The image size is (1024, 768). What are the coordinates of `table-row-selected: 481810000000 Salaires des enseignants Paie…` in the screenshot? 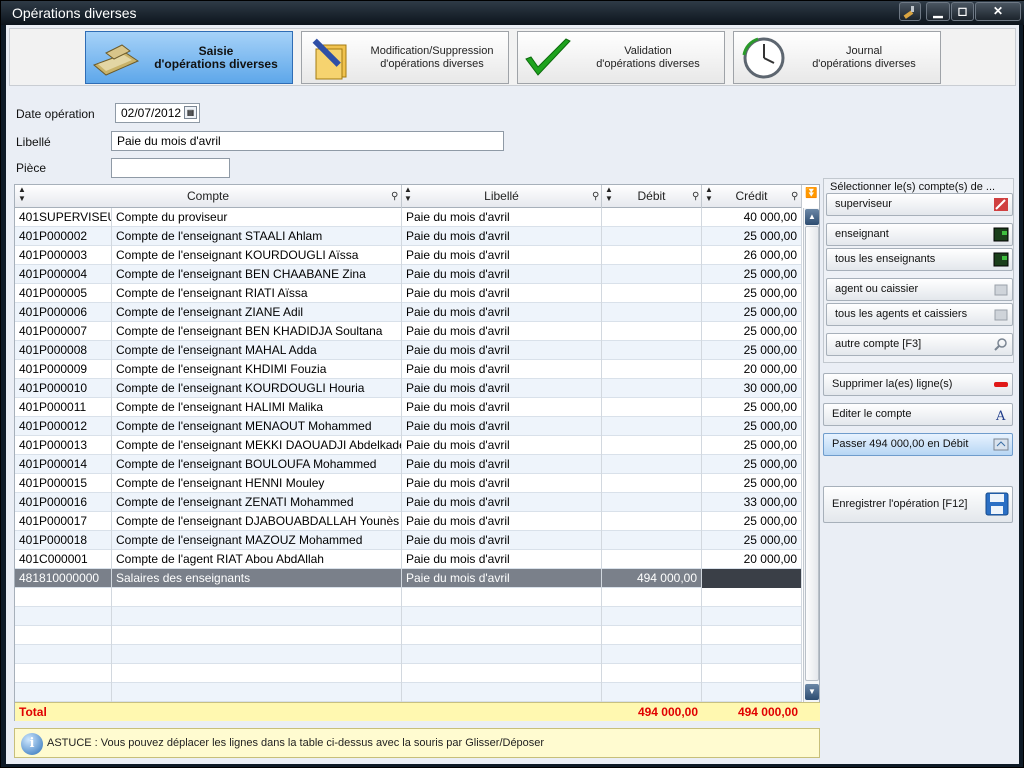 It's located at (408, 578).